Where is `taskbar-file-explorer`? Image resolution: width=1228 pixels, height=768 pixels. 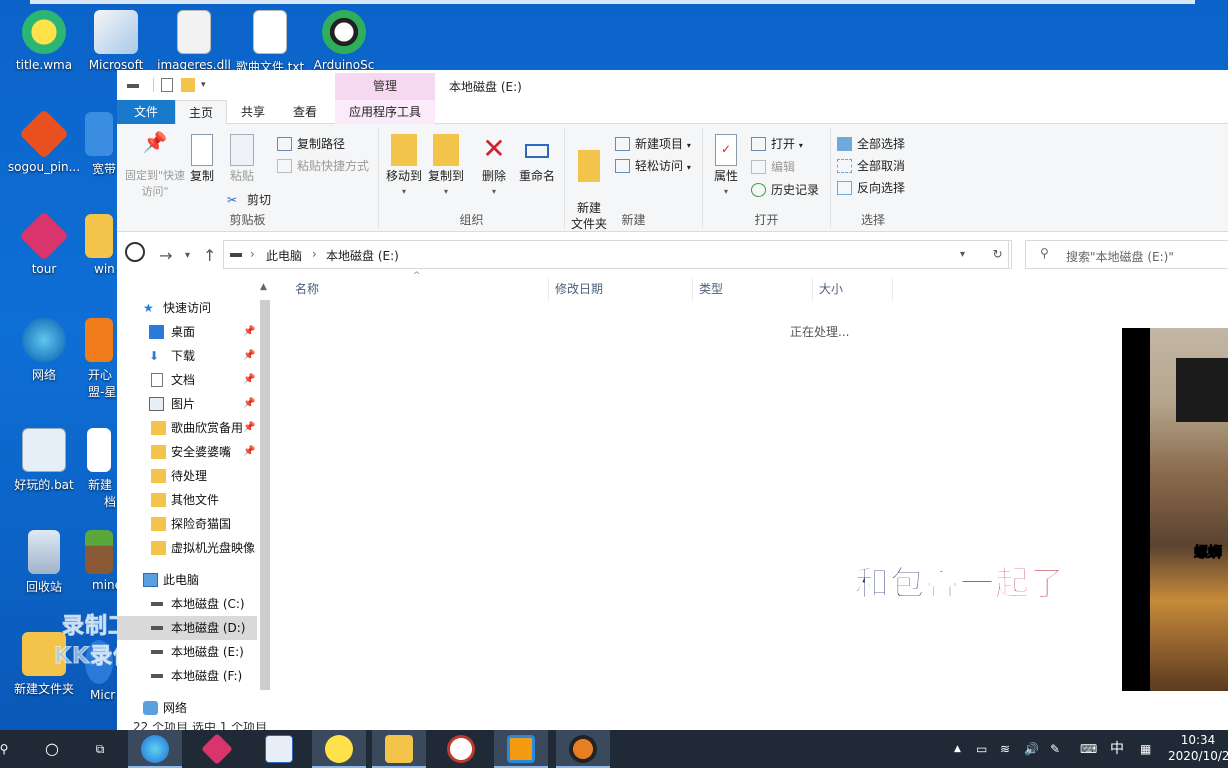 taskbar-file-explorer is located at coordinates (399, 749).